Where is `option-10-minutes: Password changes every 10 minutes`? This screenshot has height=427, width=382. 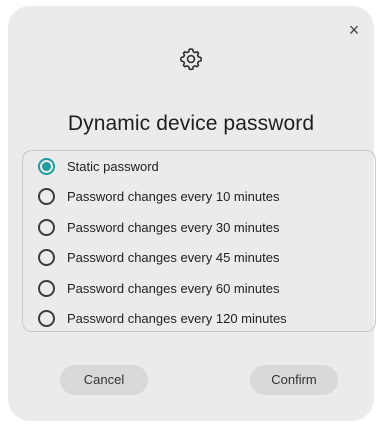
option-10-minutes: Password changes every 10 minutes is located at coordinates (199, 197).